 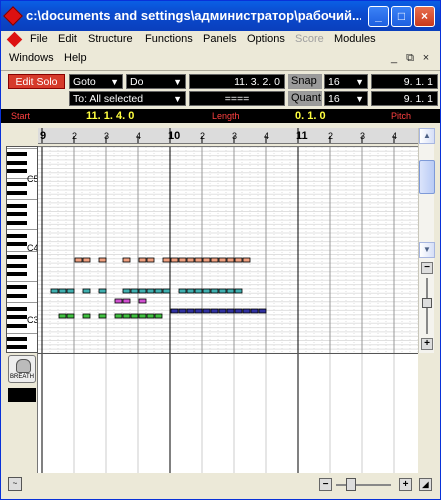 I want to click on maximize-button: □, so click(x=401, y=16).